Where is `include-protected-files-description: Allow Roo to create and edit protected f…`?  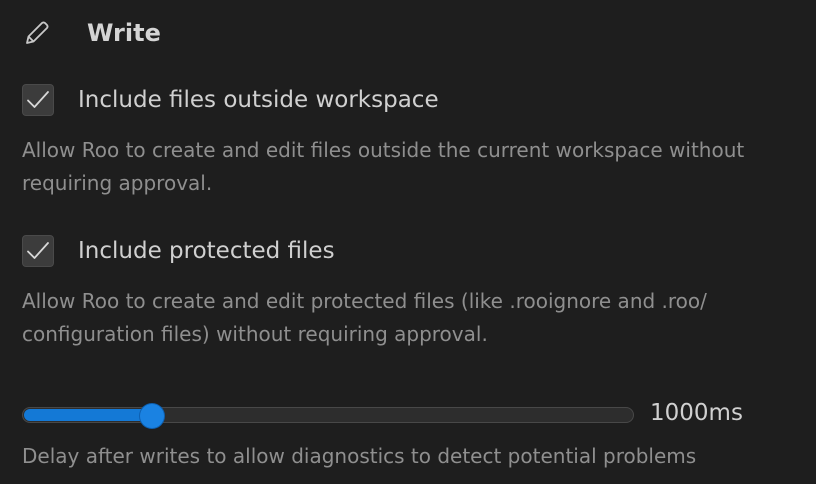 include-protected-files-description: Allow Roo to create and edit protected f… is located at coordinates (364, 317).